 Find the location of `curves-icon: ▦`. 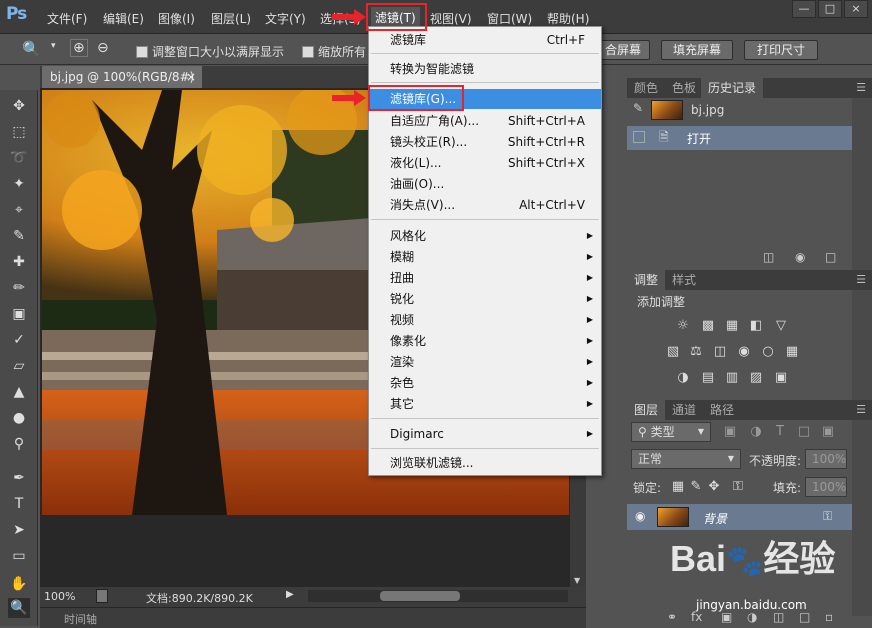

curves-icon: ▦ is located at coordinates (732, 326).